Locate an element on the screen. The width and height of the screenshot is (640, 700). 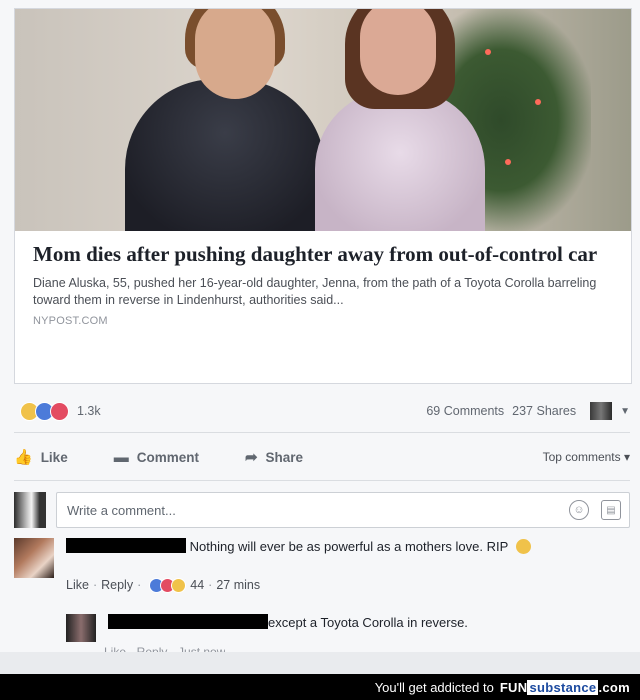
woman-right-figure is located at coordinates (400, 160).